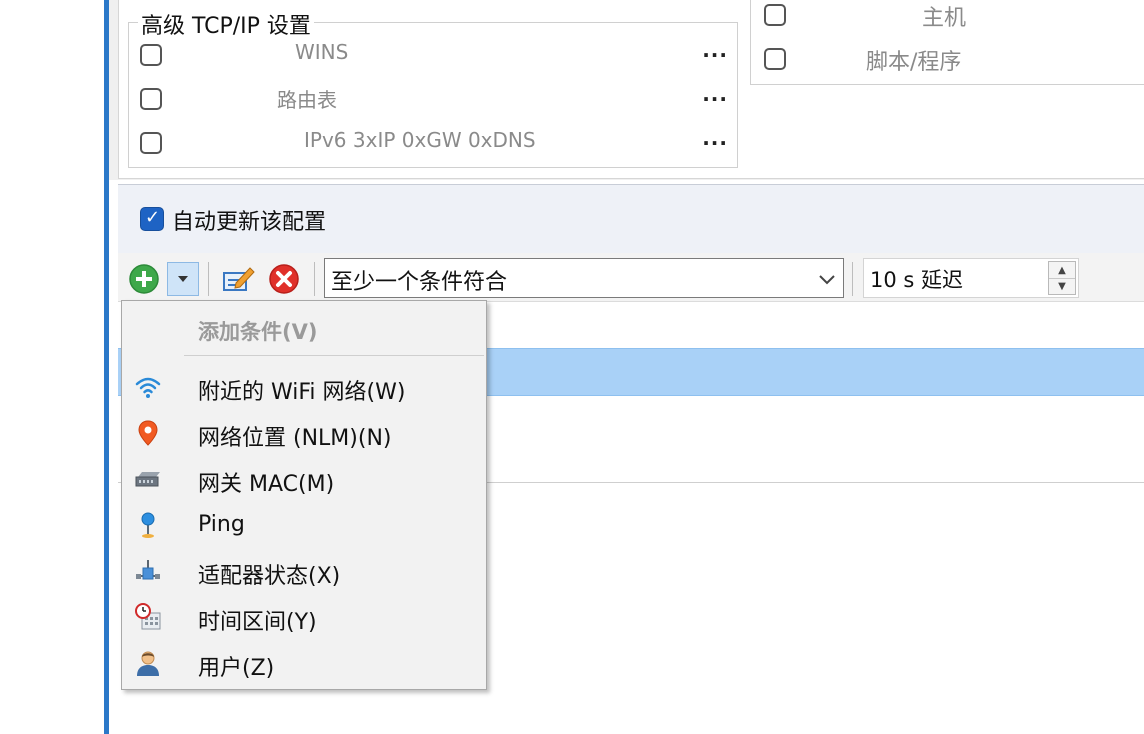 The width and height of the screenshot is (1144, 734). I want to click on checkmark-icon: ✓, so click(153, 217).